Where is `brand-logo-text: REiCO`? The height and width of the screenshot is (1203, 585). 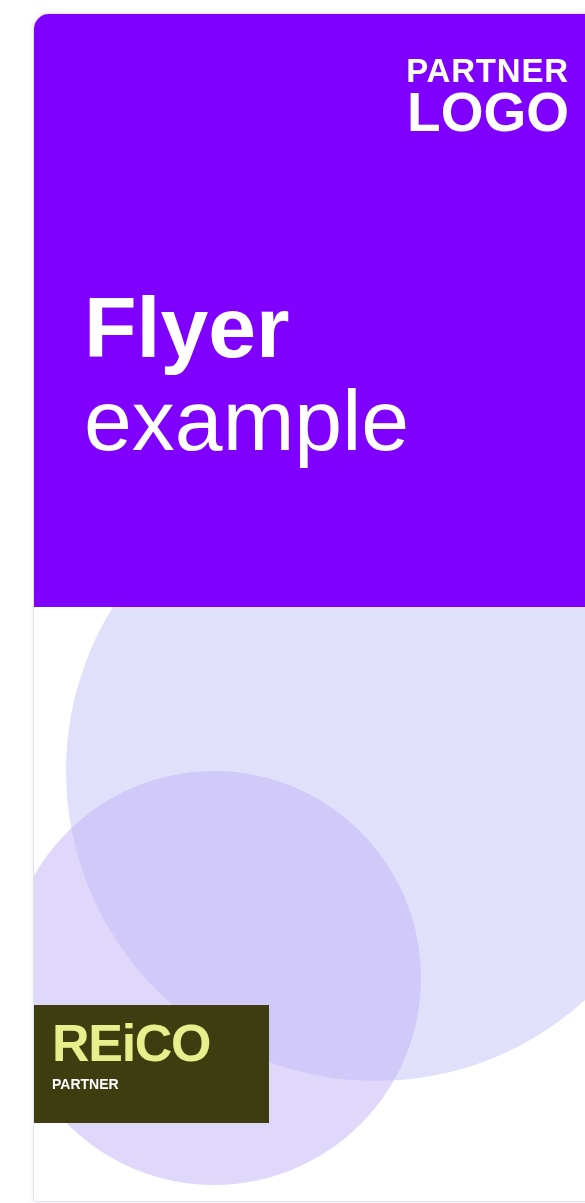 brand-logo-text: REiCO is located at coordinates (132, 1043).